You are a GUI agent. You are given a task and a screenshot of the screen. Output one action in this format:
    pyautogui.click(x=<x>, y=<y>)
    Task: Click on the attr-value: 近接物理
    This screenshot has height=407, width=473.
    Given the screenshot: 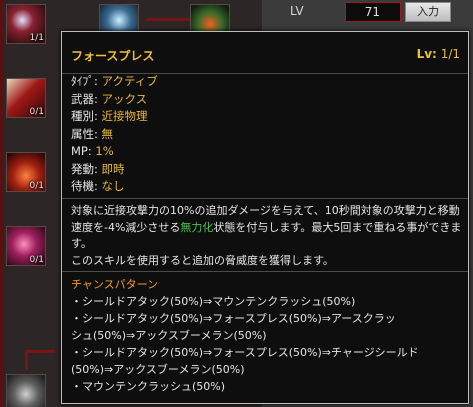 What is the action you would take?
    pyautogui.click(x=124, y=116)
    